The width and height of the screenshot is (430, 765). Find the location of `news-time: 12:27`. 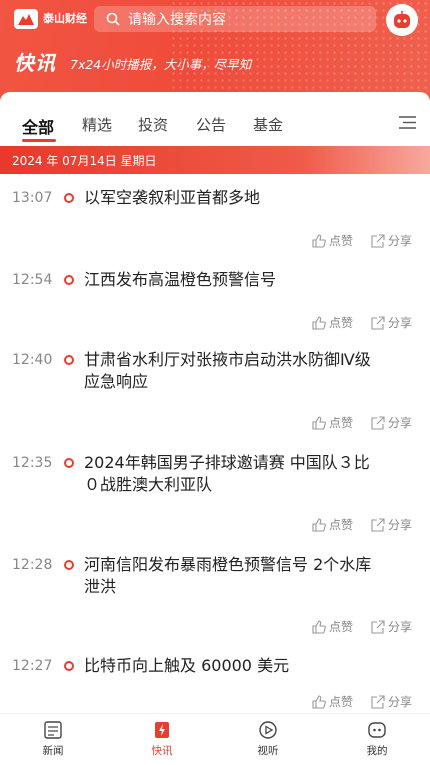

news-time: 12:27 is located at coordinates (32, 666).